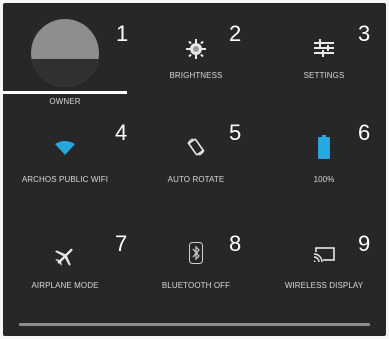  What do you see at coordinates (194, 324) in the screenshot?
I see `panel-bottom-handle` at bounding box center [194, 324].